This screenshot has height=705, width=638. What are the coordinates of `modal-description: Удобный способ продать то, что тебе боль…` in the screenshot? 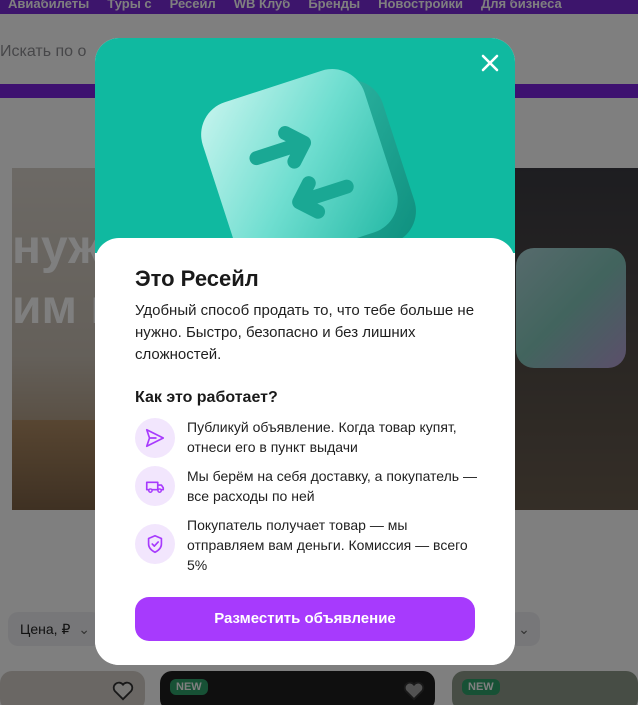 It's located at (305, 332).